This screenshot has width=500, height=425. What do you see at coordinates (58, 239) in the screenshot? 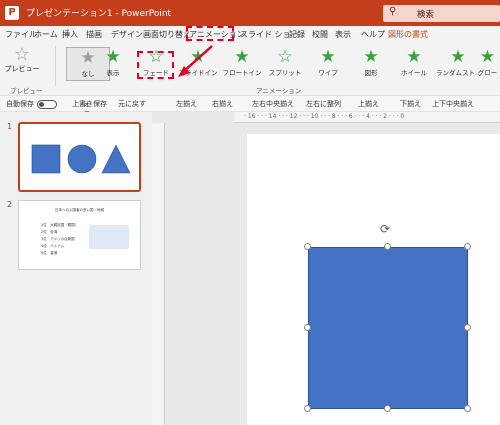
I see `slide-2-line: 3位 アメリカ合衆国` at bounding box center [58, 239].